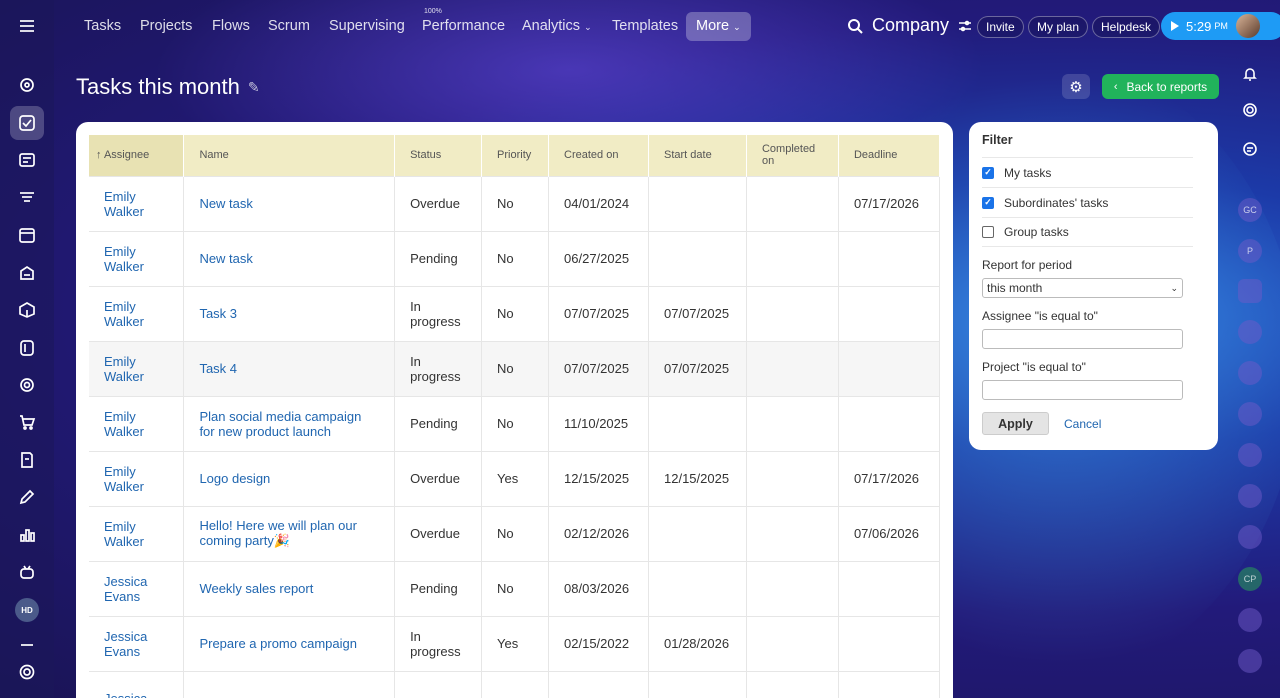 This screenshot has height=698, width=1280. Describe the element at coordinates (27, 460) in the screenshot. I see `sign-doc-icon` at that location.